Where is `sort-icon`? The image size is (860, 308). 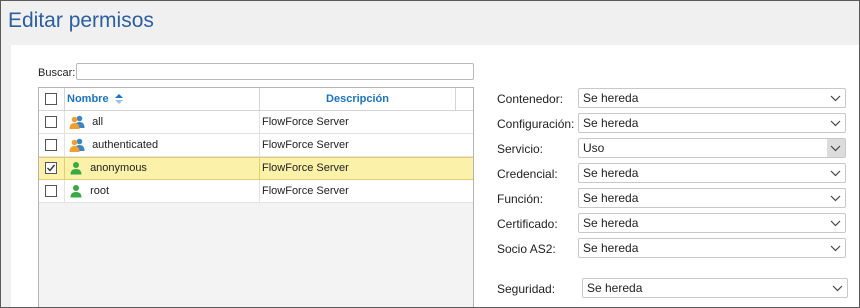 sort-icon is located at coordinates (118, 99).